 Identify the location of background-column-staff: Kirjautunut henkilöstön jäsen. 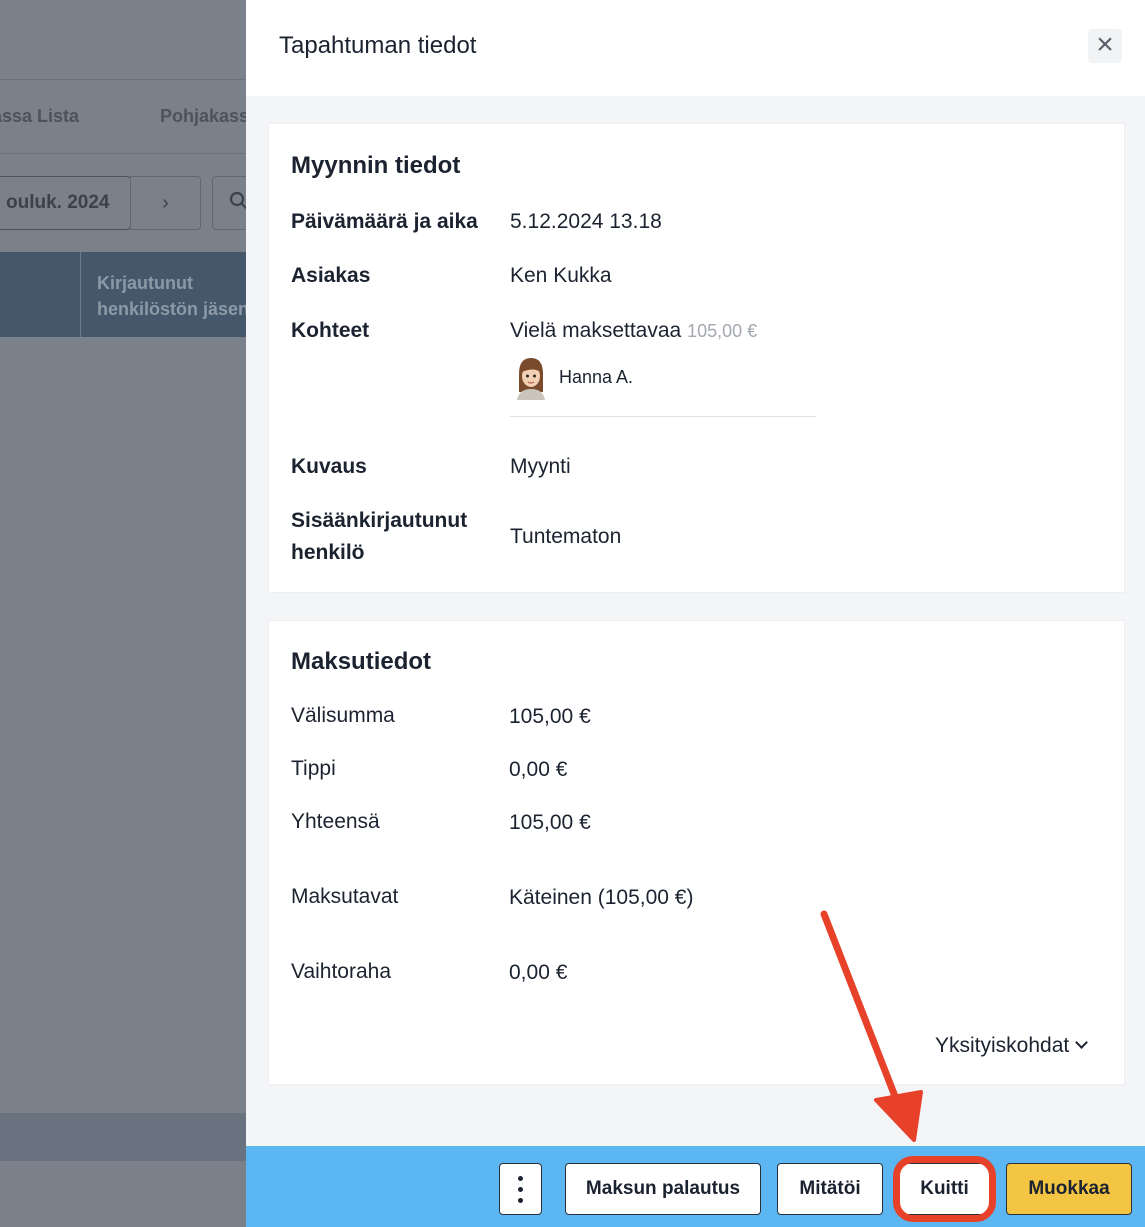
(171, 296).